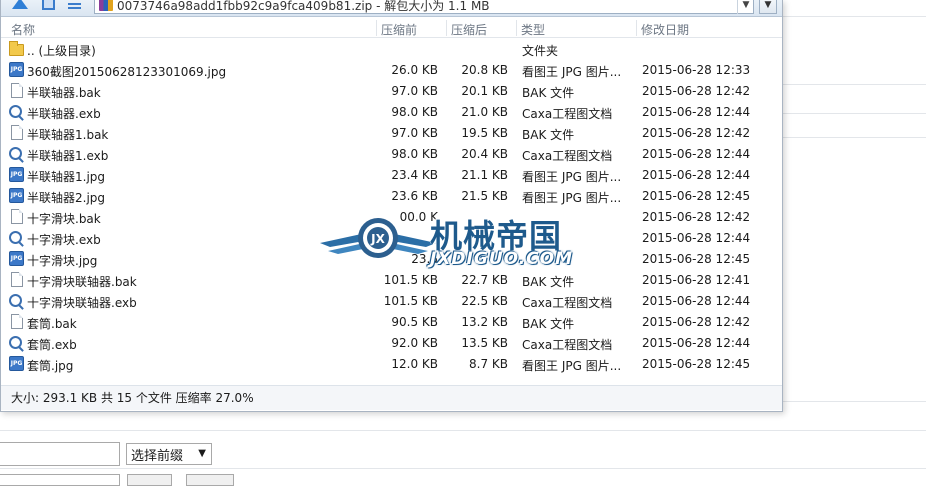 The height and width of the screenshot is (486, 926). What do you see at coordinates (484, 175) in the screenshot?
I see `file-packed-size: 21.1 KB` at bounding box center [484, 175].